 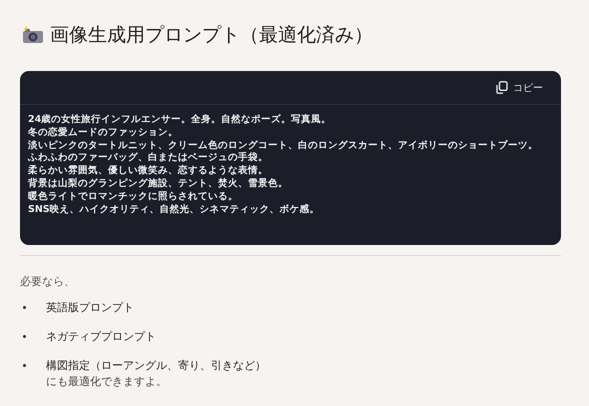 I want to click on prompt-line: 背景は山梨のグランピング施設、テント、焚火、雪景色。, so click(x=158, y=184).